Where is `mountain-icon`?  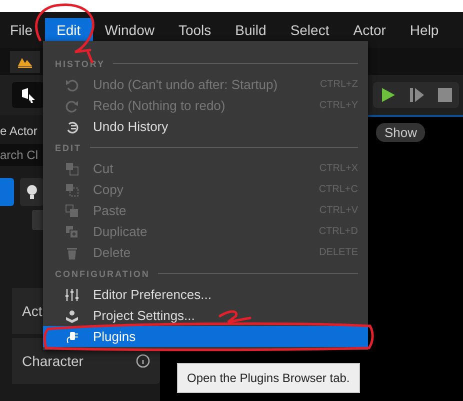 mountain-icon is located at coordinates (25, 62).